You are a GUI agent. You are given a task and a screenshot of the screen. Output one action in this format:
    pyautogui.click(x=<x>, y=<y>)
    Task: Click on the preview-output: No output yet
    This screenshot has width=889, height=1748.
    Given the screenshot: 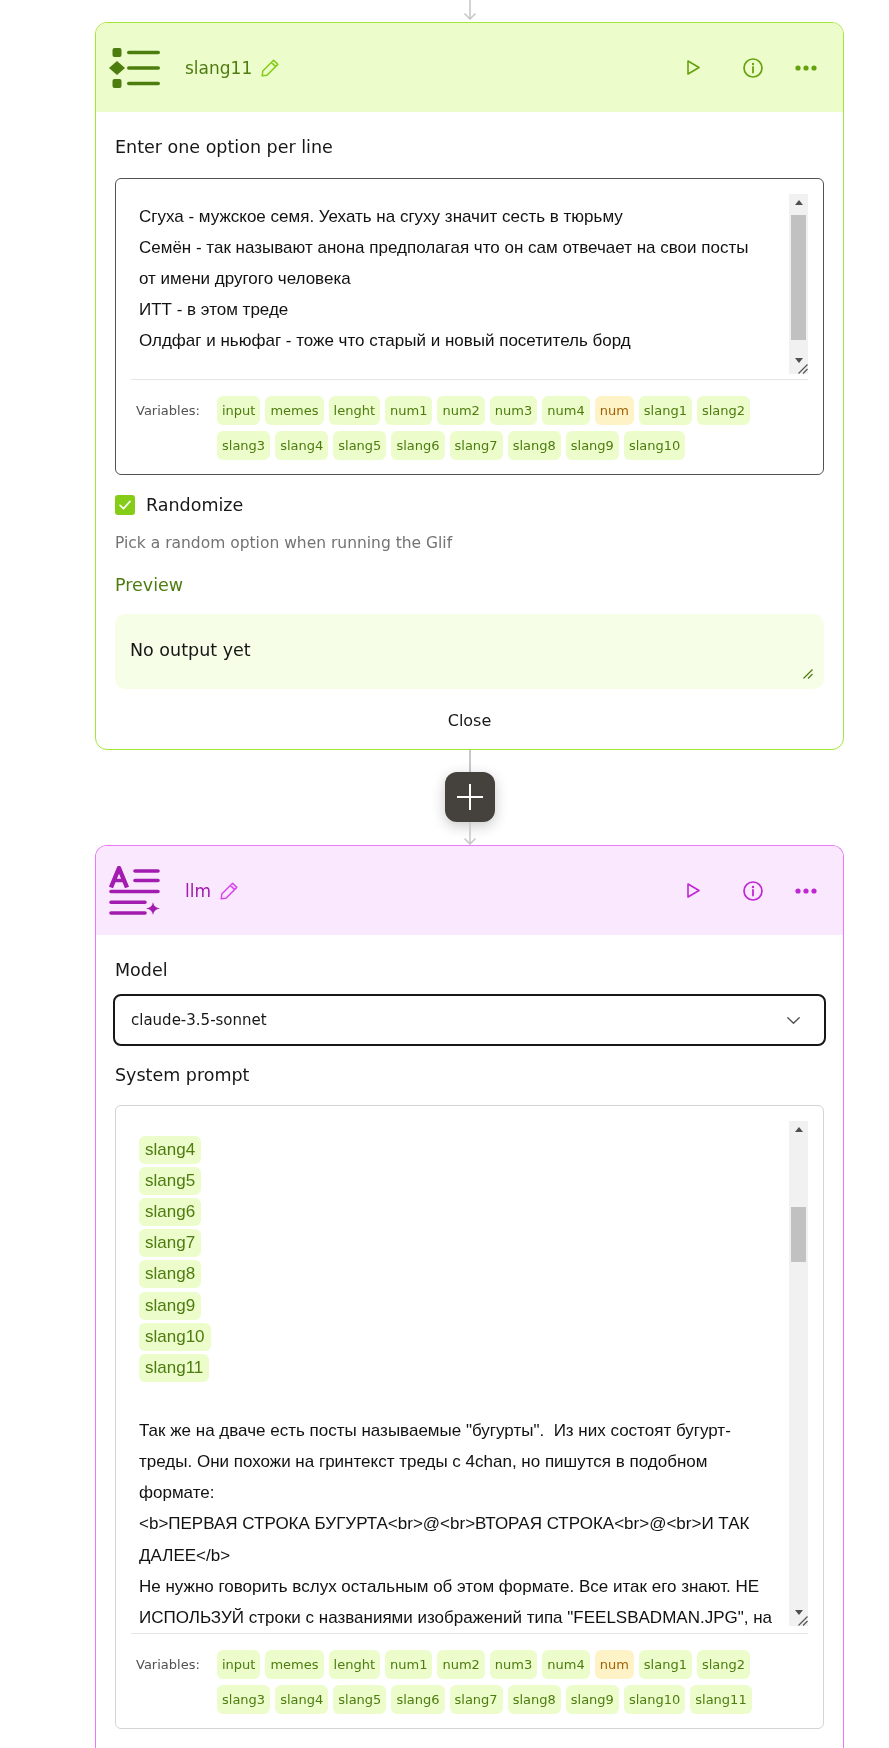 What is the action you would take?
    pyautogui.click(x=469, y=651)
    